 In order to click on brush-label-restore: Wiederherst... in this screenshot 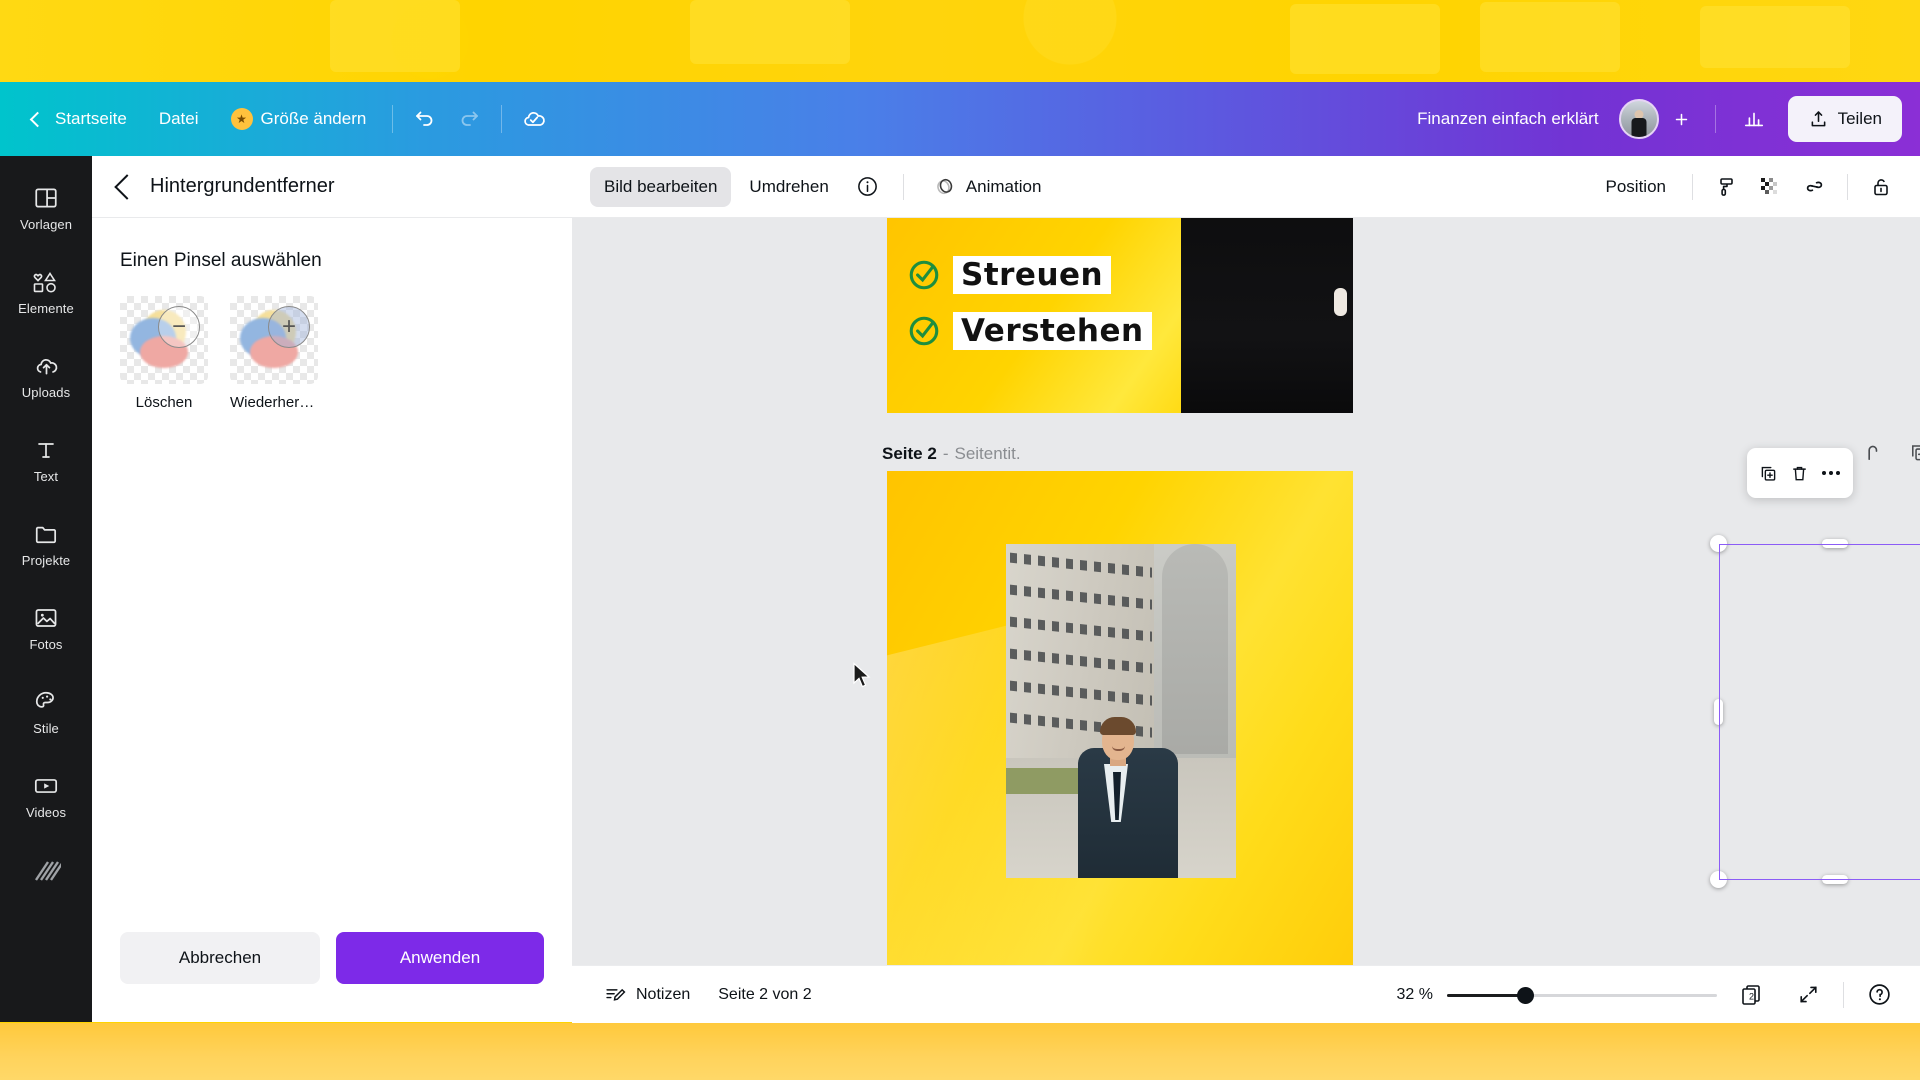, I will do `click(274, 402)`.